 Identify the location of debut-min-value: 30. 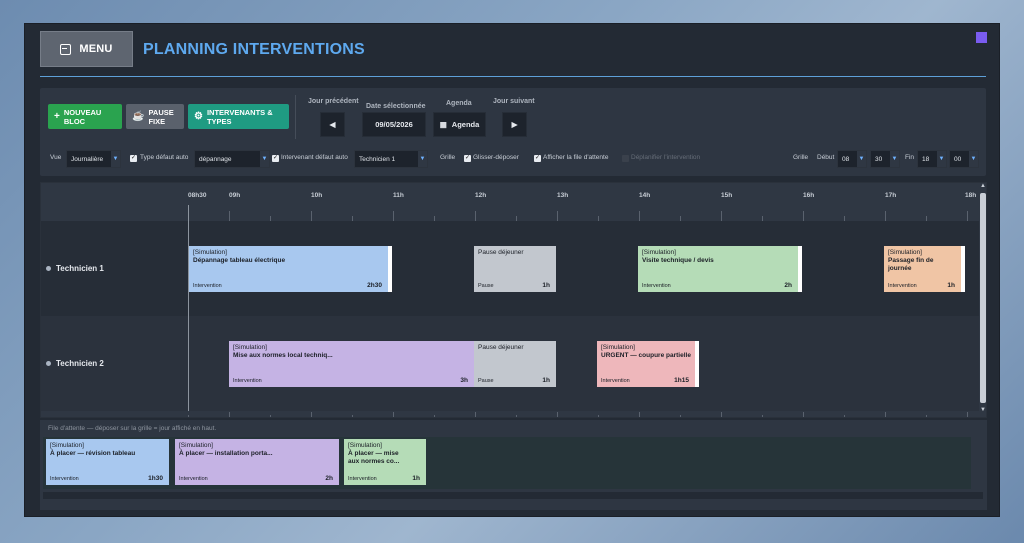
(879, 159).